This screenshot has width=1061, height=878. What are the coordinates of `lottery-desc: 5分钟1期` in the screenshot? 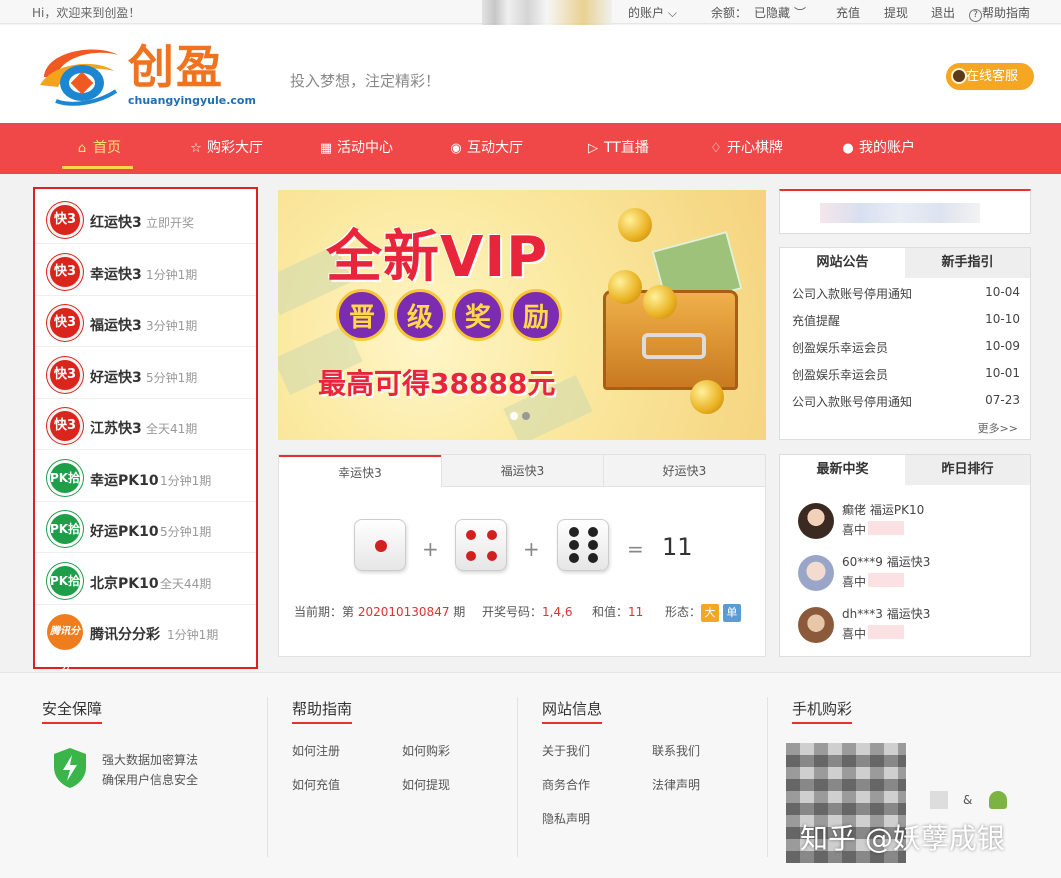 It's located at (172, 378).